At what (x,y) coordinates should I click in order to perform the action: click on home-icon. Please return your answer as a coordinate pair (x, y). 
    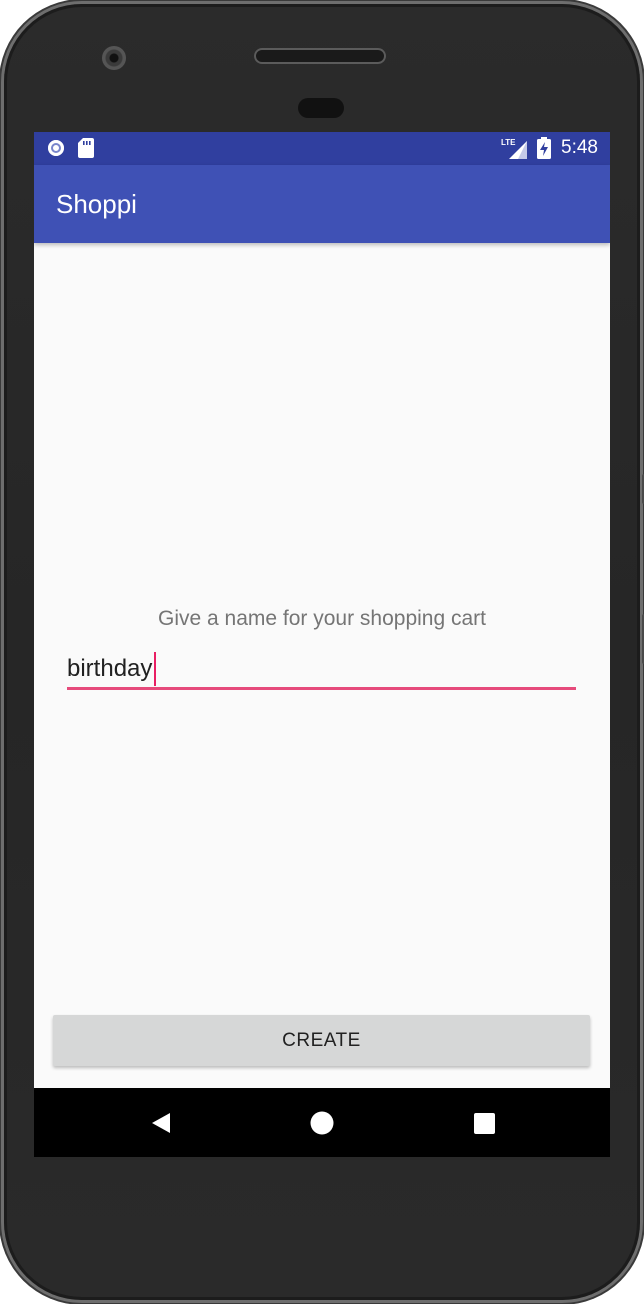
    Looking at the image, I should click on (322, 1123).